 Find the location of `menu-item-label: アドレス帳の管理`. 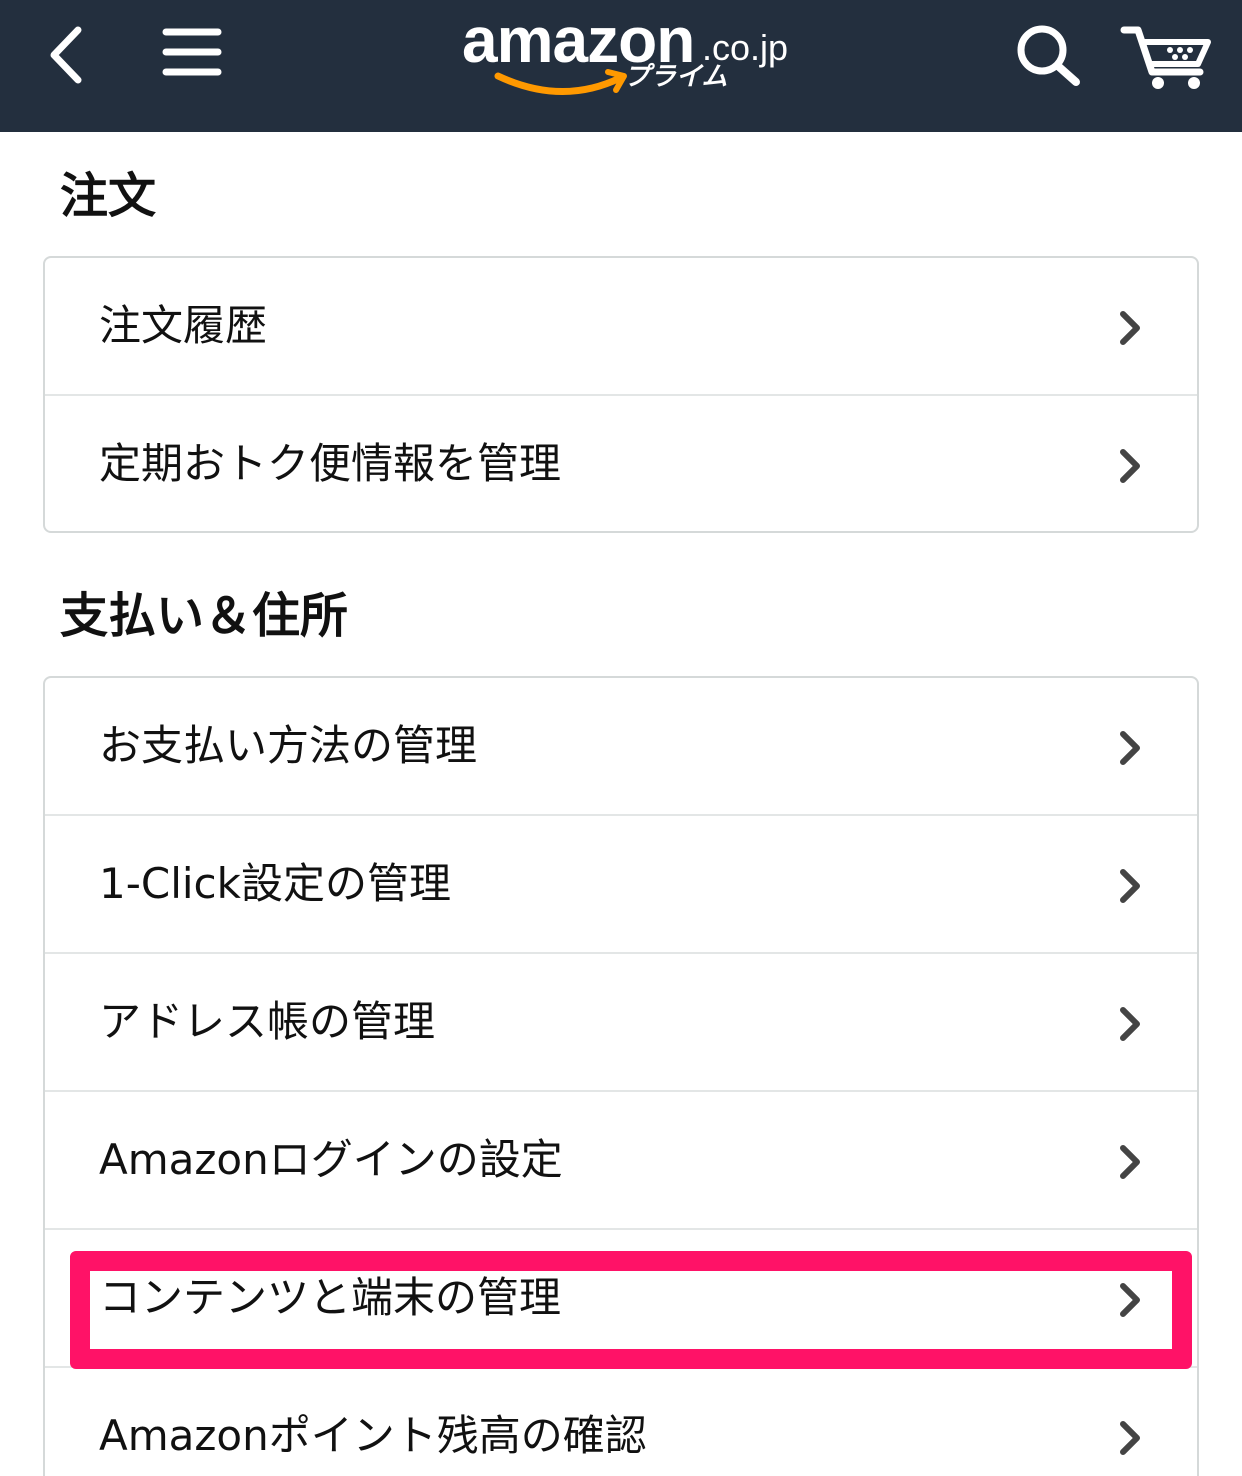

menu-item-label: アドレス帳の管理 is located at coordinates (267, 1021).